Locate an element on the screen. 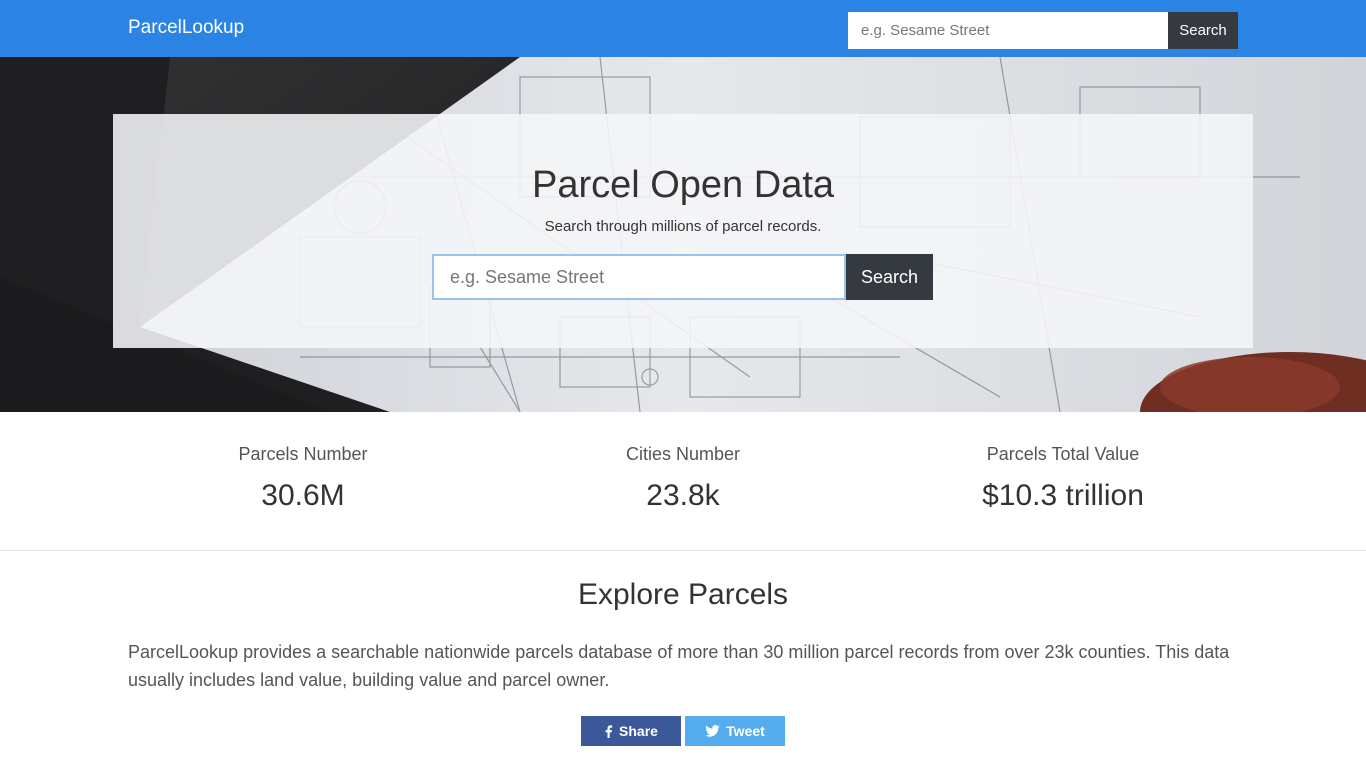  stat-value: 23.8k is located at coordinates (683, 495).